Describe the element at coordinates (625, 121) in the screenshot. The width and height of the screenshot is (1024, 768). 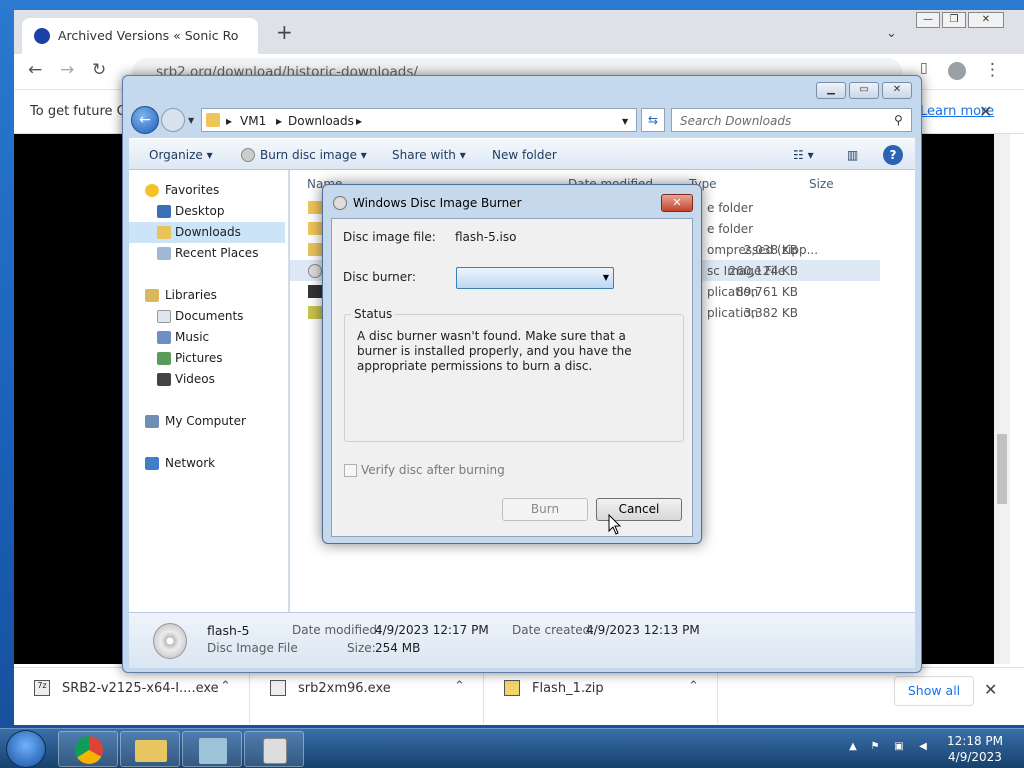
I see `address-dropdown-icon: ▼` at that location.